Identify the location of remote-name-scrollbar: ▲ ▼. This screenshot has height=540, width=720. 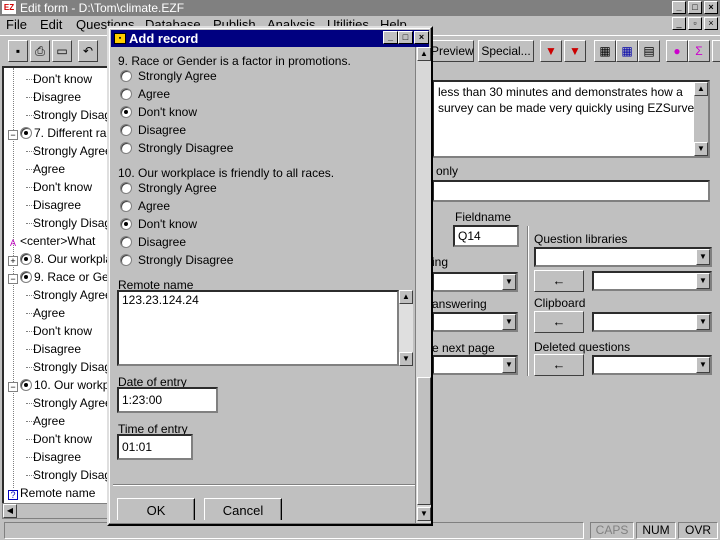
(406, 328).